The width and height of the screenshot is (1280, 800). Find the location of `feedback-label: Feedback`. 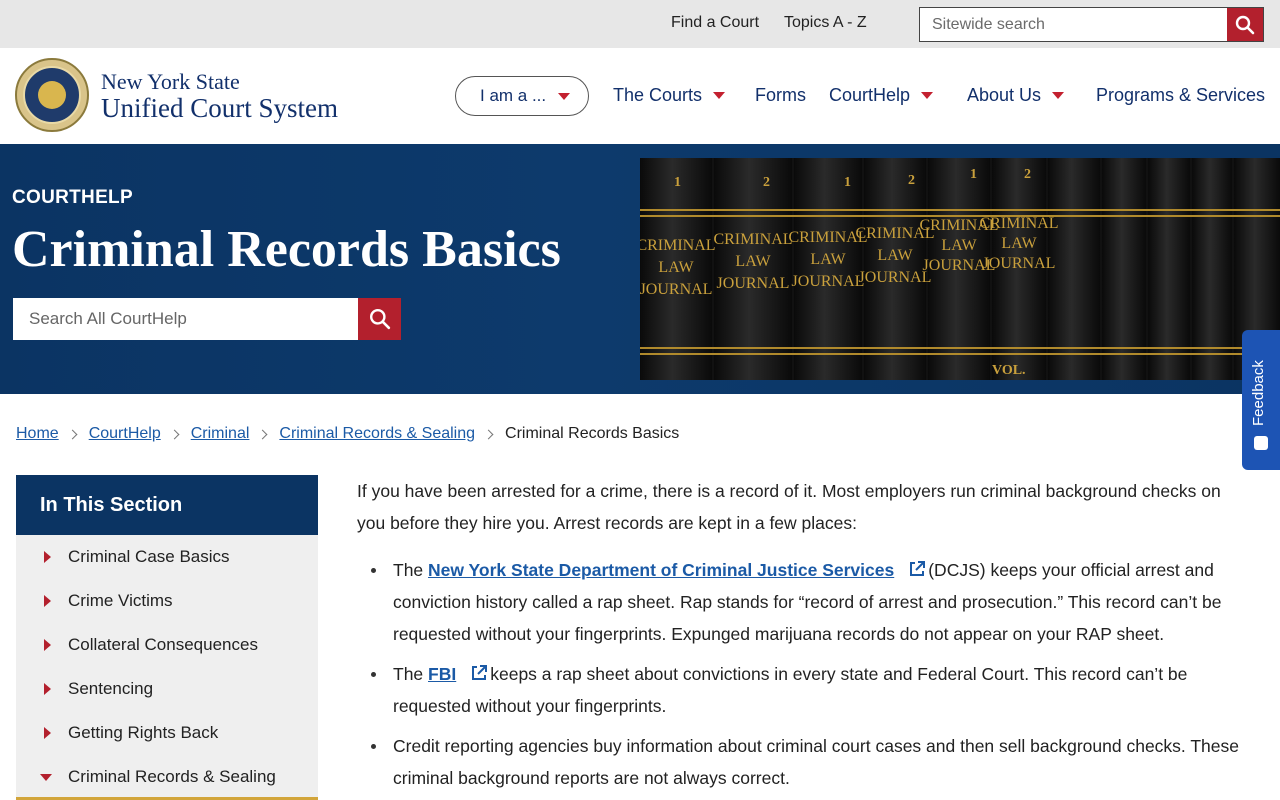

feedback-label: Feedback is located at coordinates (1258, 393).